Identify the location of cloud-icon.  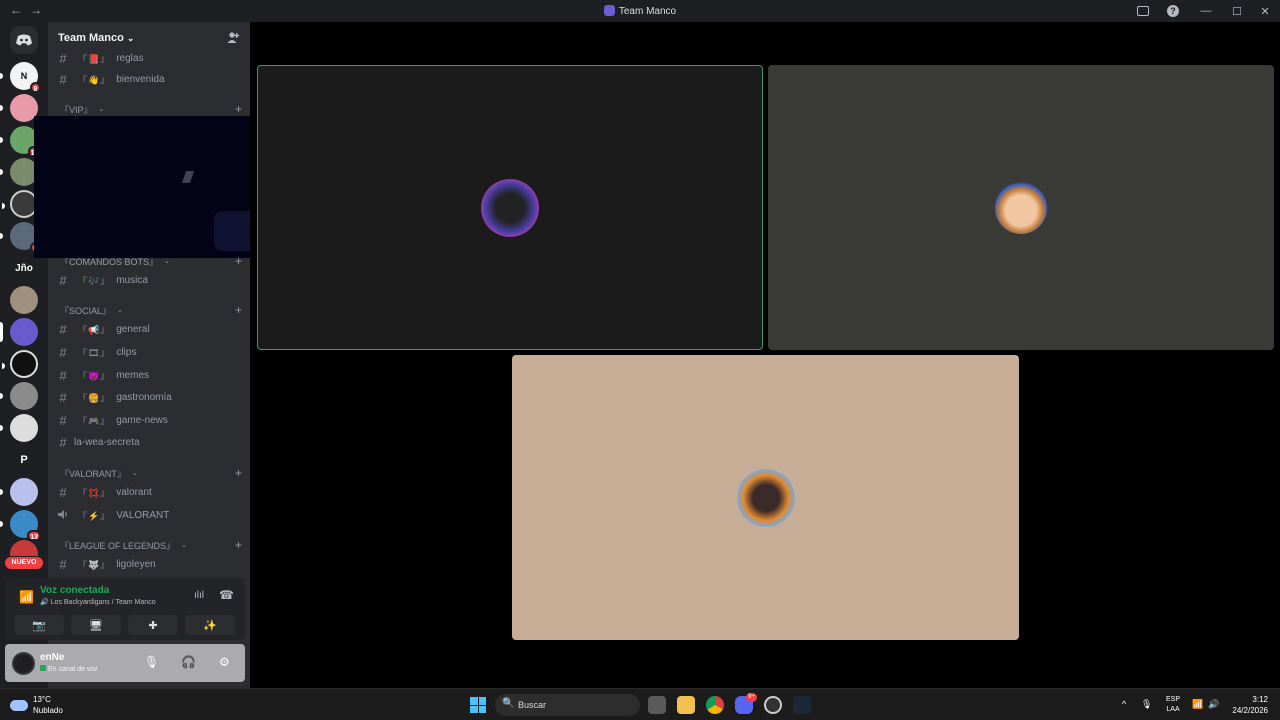
(19, 705).